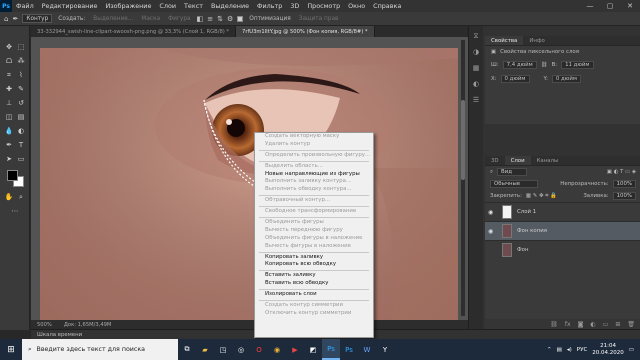 The width and height of the screenshot is (640, 360). What do you see at coordinates (21, 61) in the screenshot?
I see `magic-wand-icon: ⁂` at bounding box center [21, 61].